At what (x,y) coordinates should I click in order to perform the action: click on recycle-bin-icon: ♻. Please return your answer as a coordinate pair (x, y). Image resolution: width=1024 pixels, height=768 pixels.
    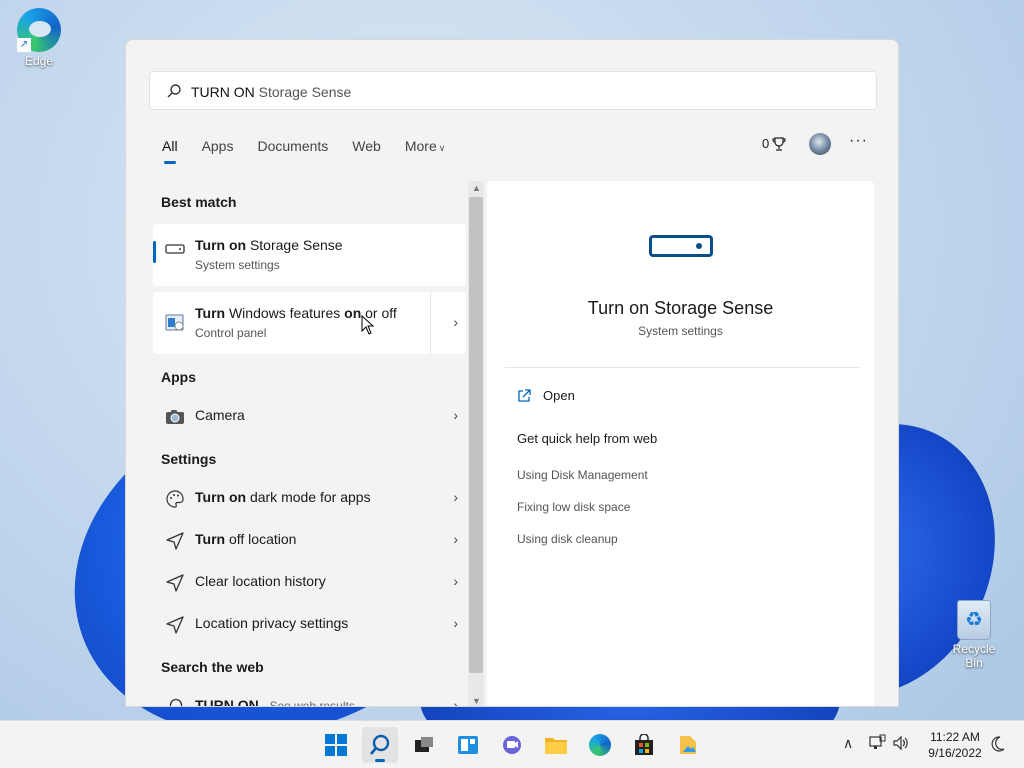
    Looking at the image, I should click on (974, 620).